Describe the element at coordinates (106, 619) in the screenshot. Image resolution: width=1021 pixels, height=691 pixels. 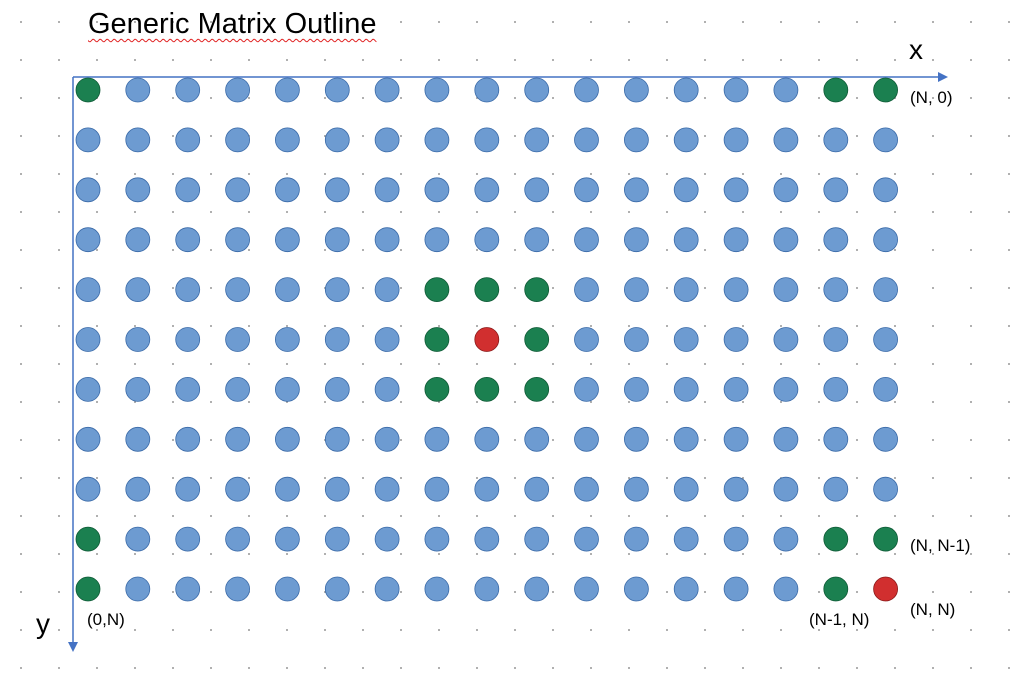
I see `label-bottom-left: (0,N)` at that location.